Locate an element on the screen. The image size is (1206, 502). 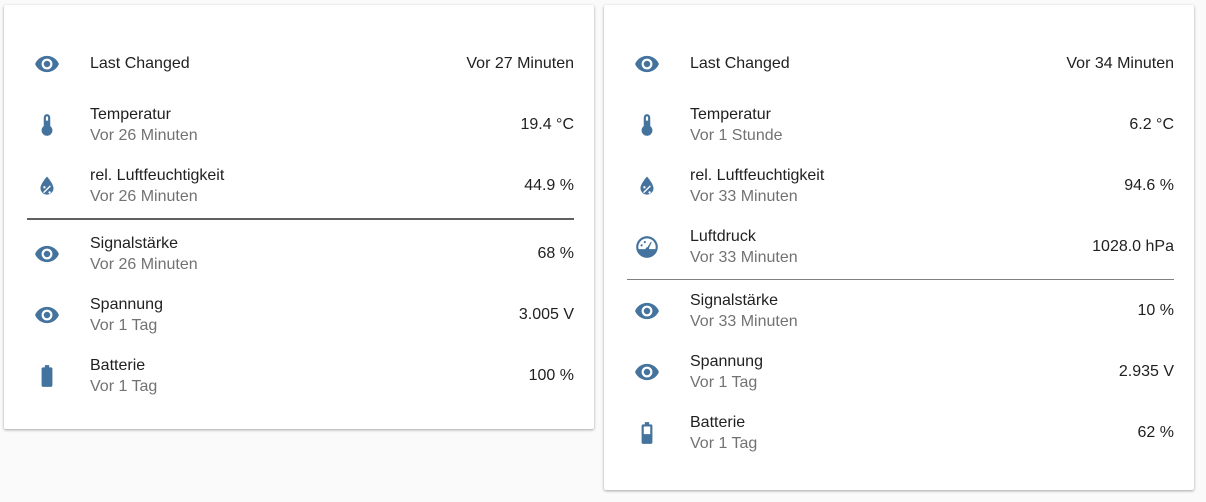
entity-state: 100 % is located at coordinates (551, 375).